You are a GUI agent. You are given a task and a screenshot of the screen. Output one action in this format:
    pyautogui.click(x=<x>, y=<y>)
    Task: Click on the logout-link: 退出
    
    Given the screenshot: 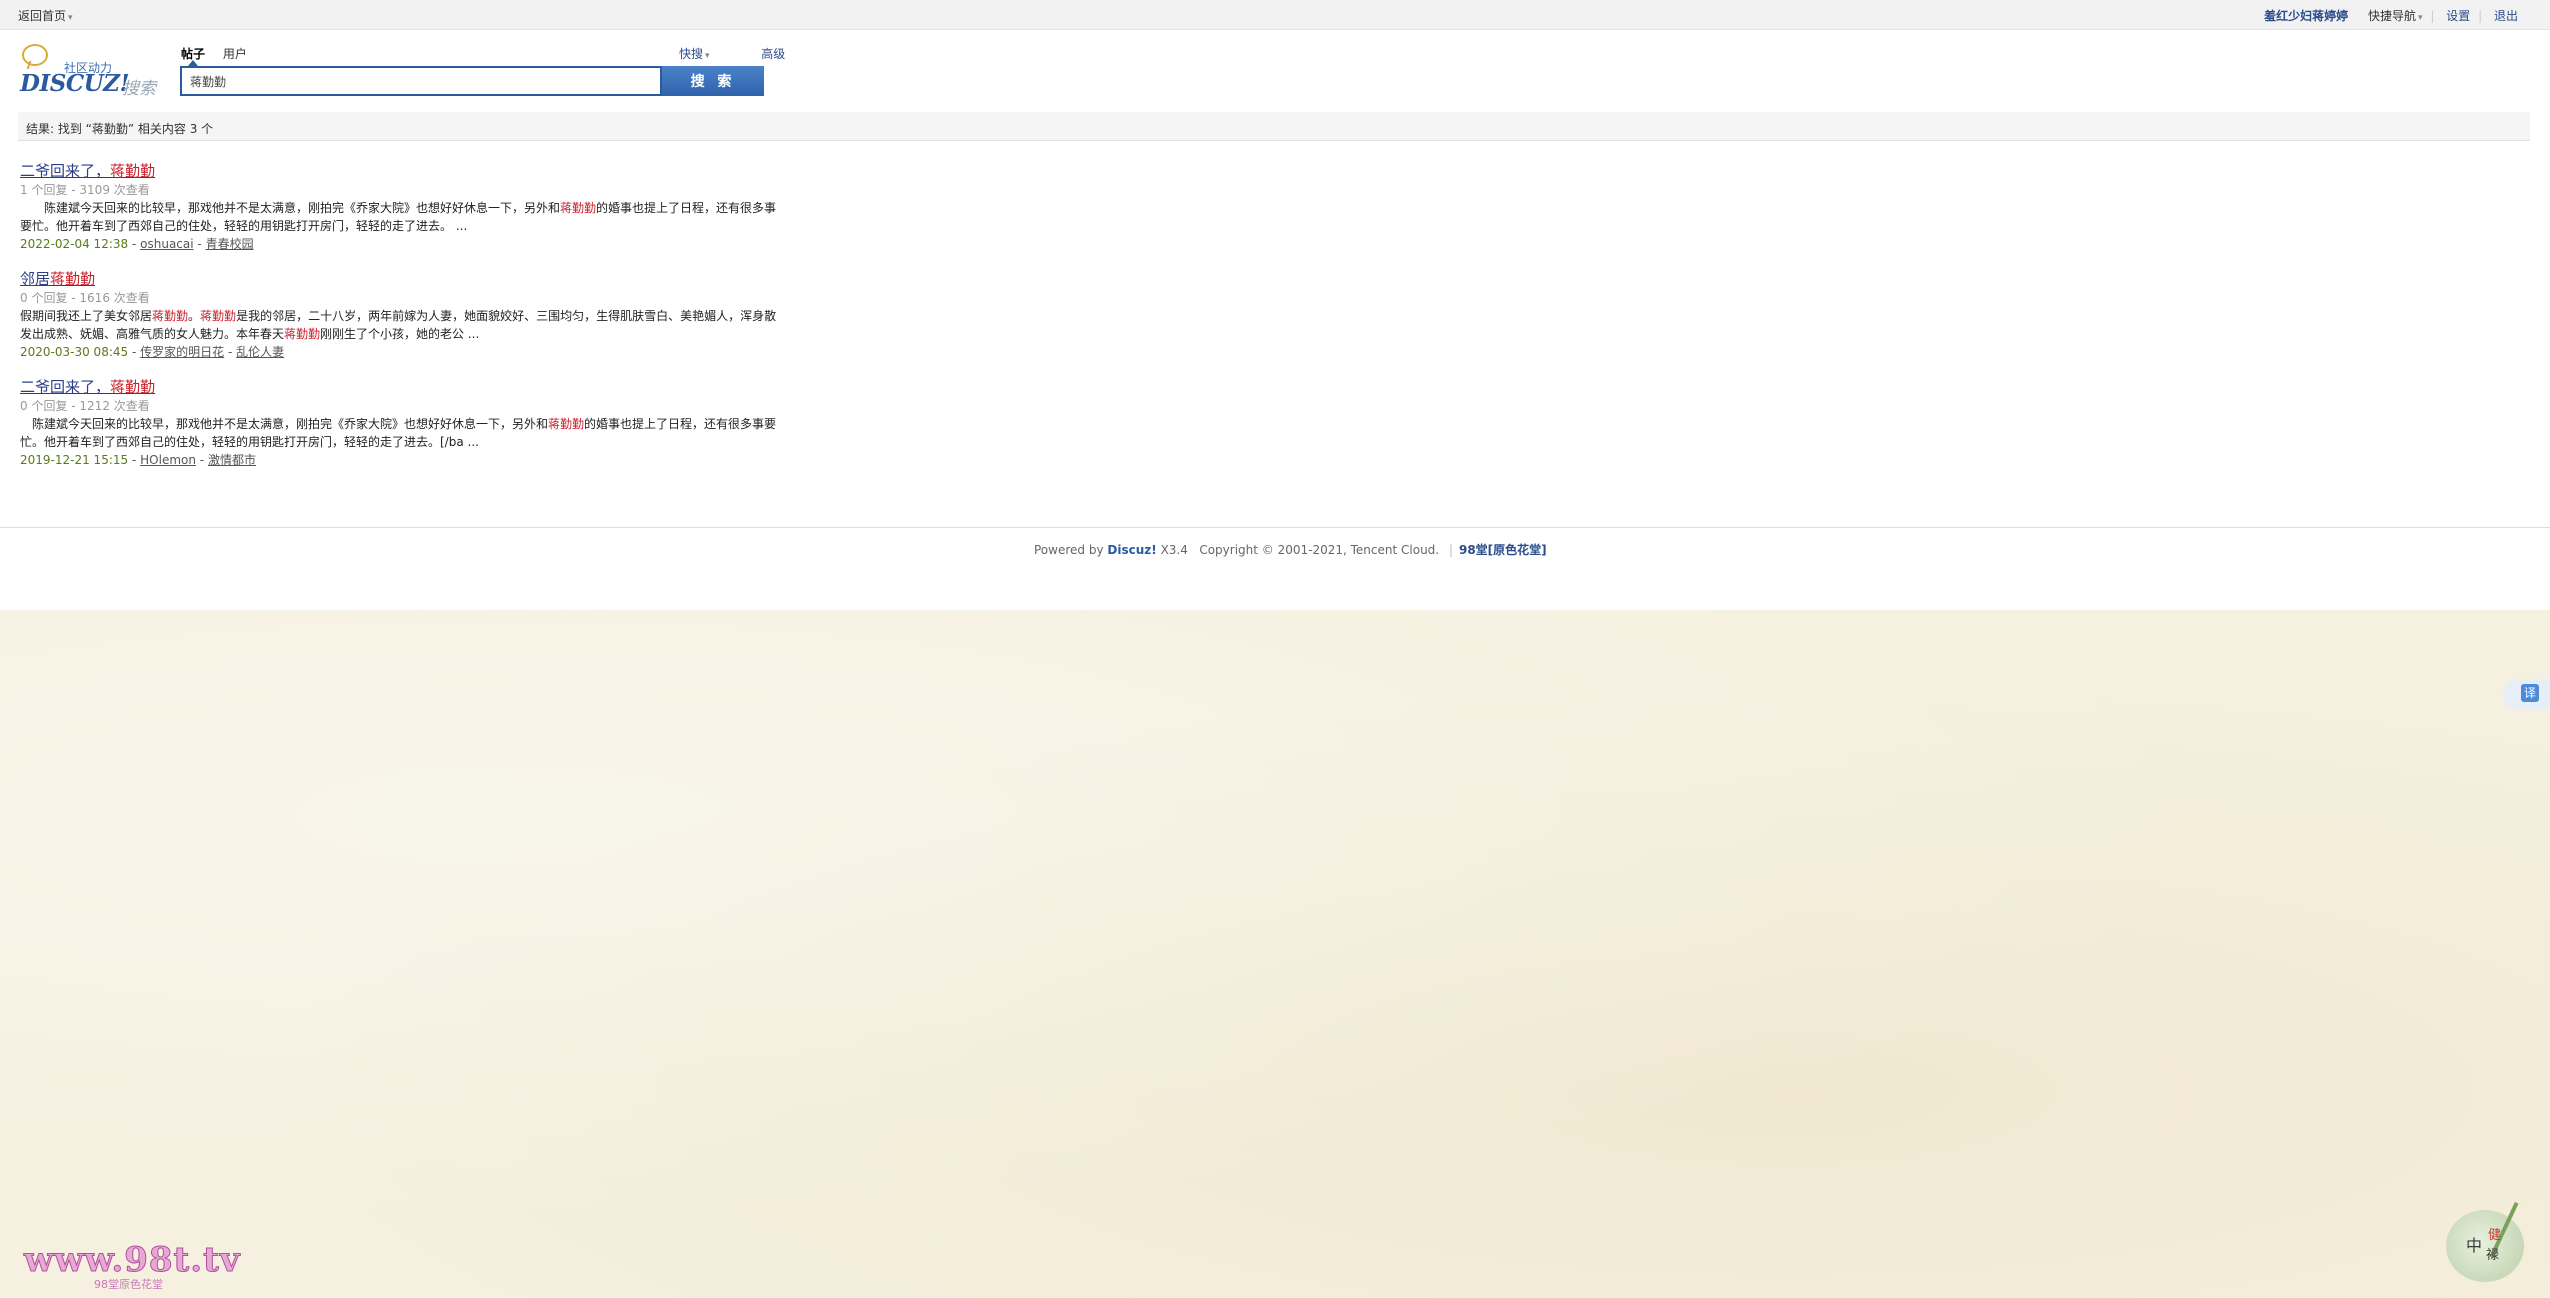 What is the action you would take?
    pyautogui.click(x=2506, y=16)
    